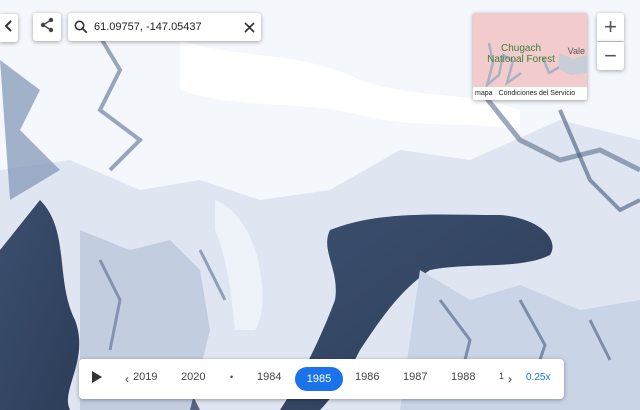  What do you see at coordinates (610, 56) in the screenshot?
I see `zoom-out-button: −` at bounding box center [610, 56].